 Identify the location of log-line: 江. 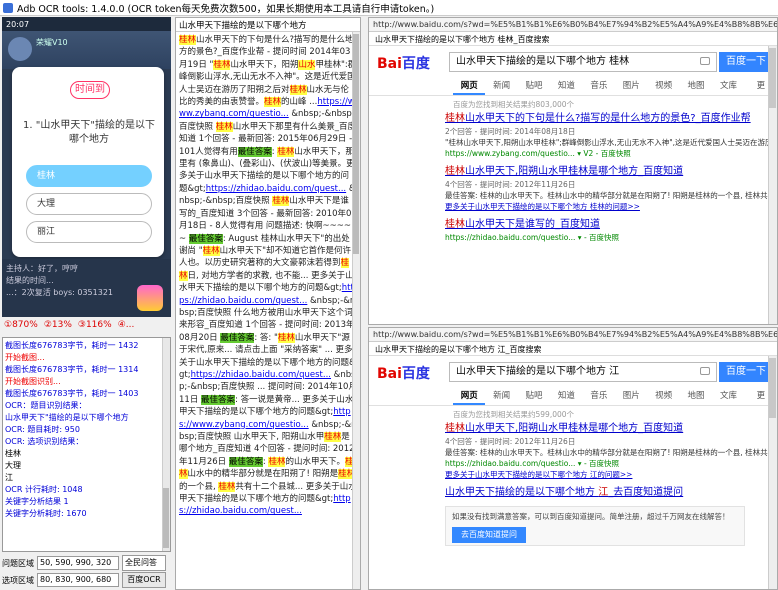
(9, 477).